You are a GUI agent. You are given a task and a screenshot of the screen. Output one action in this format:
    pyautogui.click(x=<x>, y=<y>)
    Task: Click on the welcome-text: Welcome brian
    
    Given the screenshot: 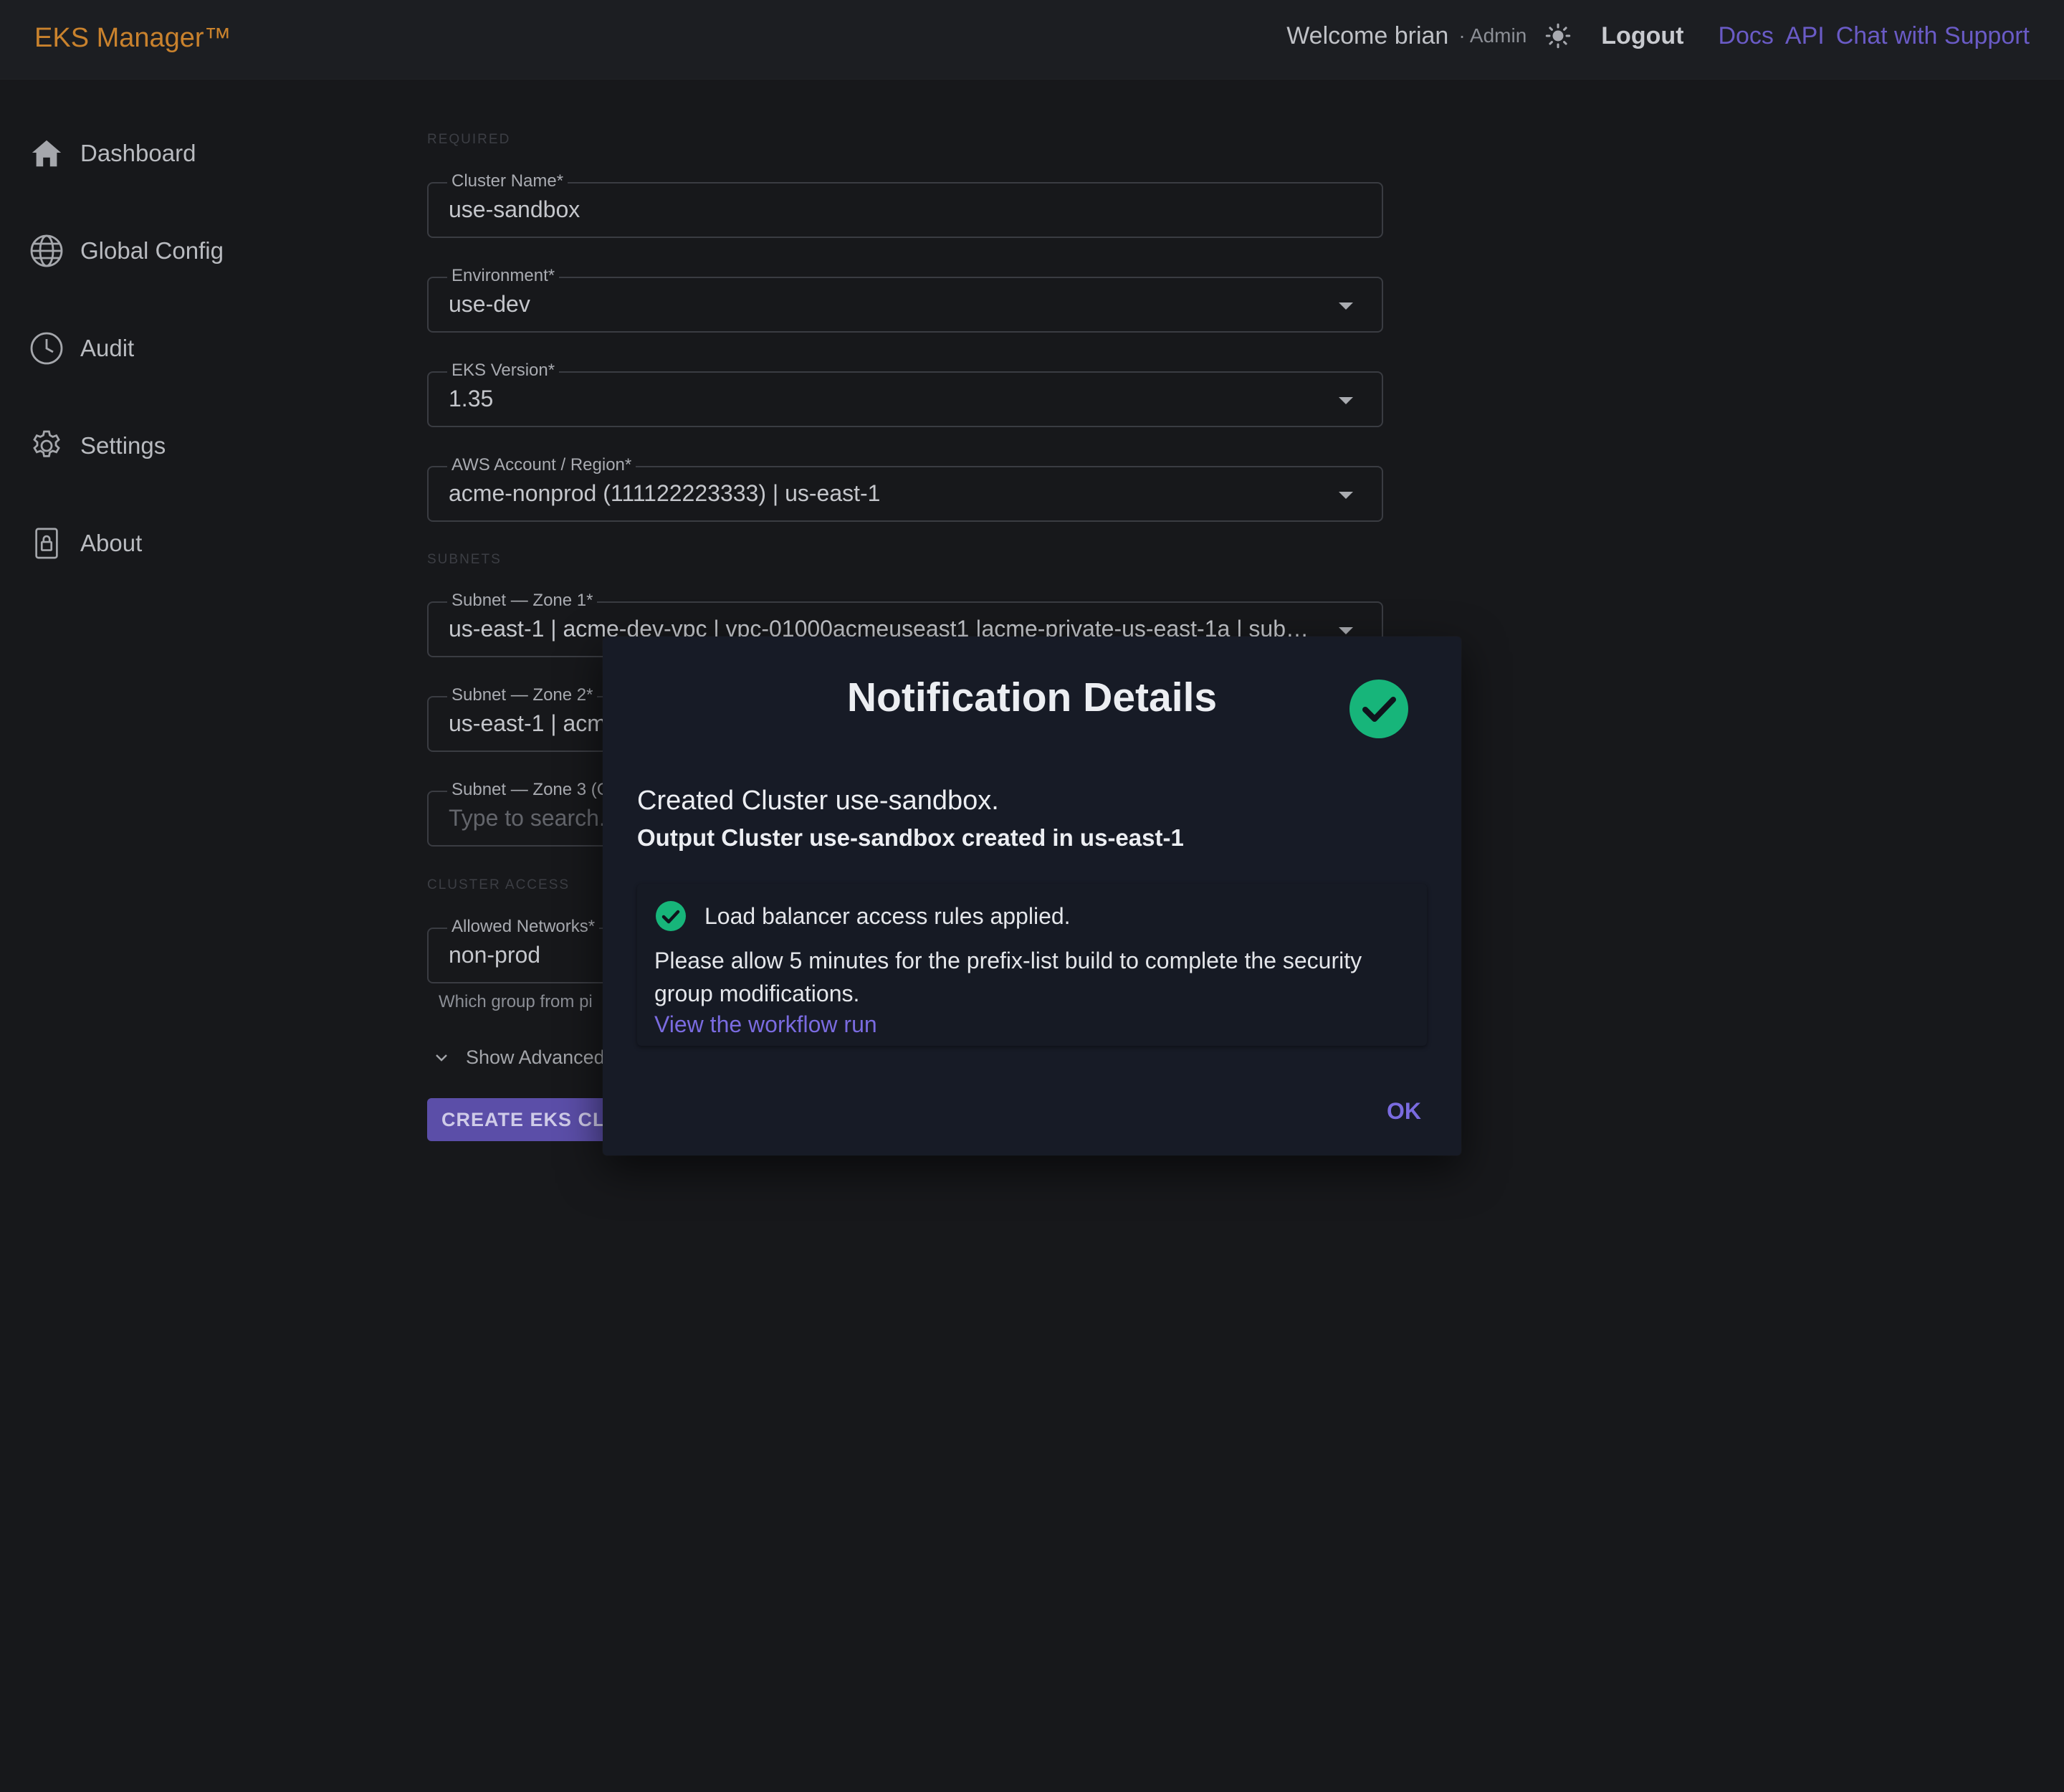 What is the action you would take?
    pyautogui.click(x=1367, y=35)
    